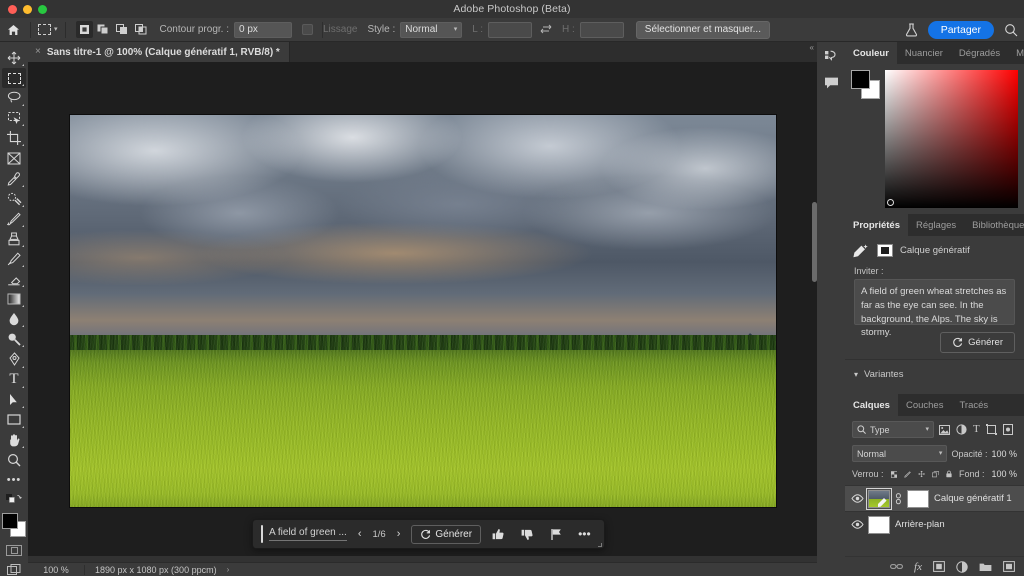 This screenshot has width=1024, height=576. What do you see at coordinates (896, 566) in the screenshot?
I see `link-layers-icon` at bounding box center [896, 566].